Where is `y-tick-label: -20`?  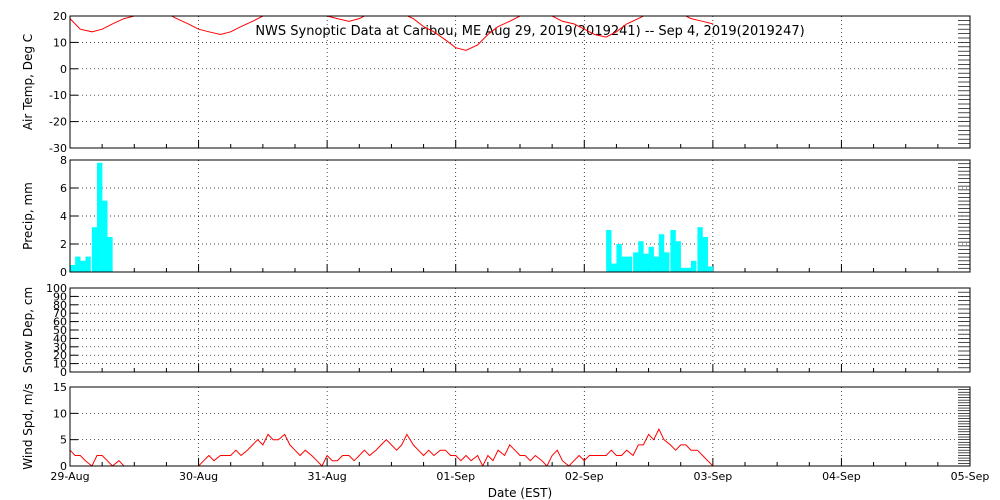
y-tick-label: -20 is located at coordinates (58, 122).